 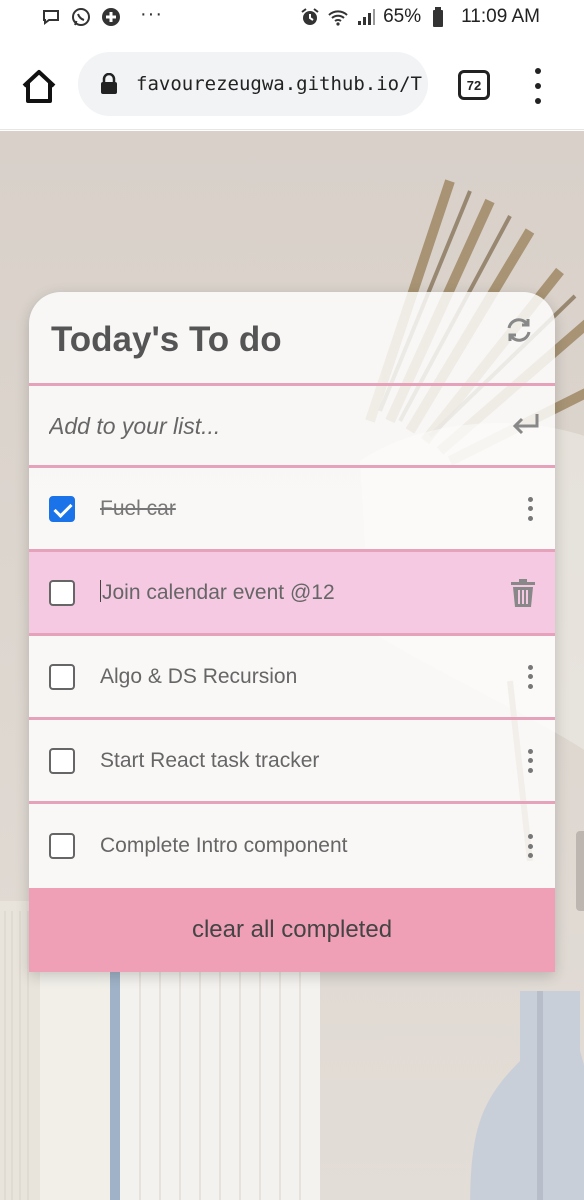 What do you see at coordinates (209, 761) in the screenshot?
I see `todo-text: Start React task tracker` at bounding box center [209, 761].